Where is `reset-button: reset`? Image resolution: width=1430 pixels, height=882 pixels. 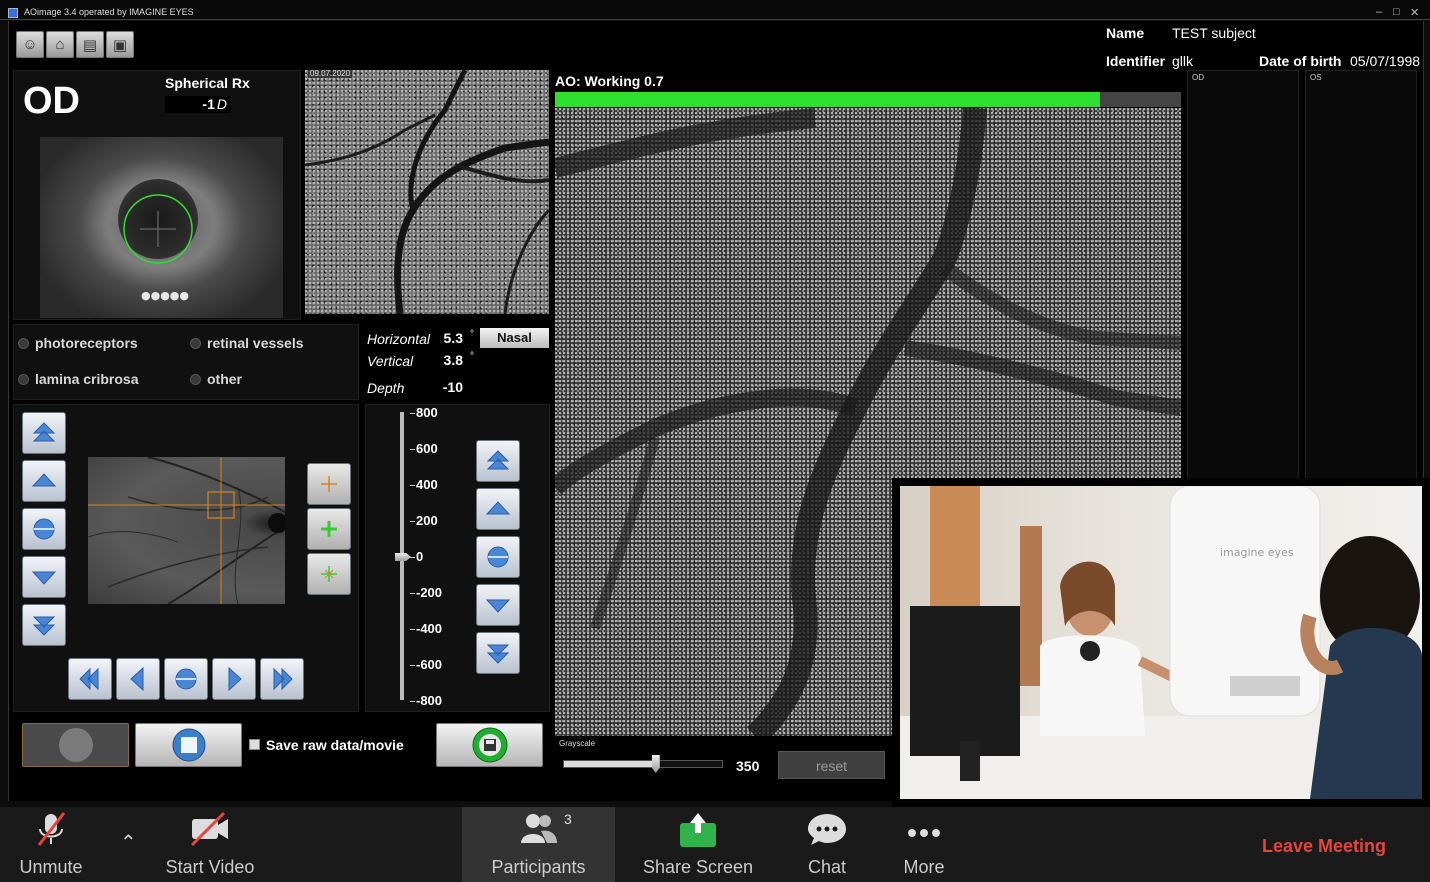 reset-button: reset is located at coordinates (831, 765).